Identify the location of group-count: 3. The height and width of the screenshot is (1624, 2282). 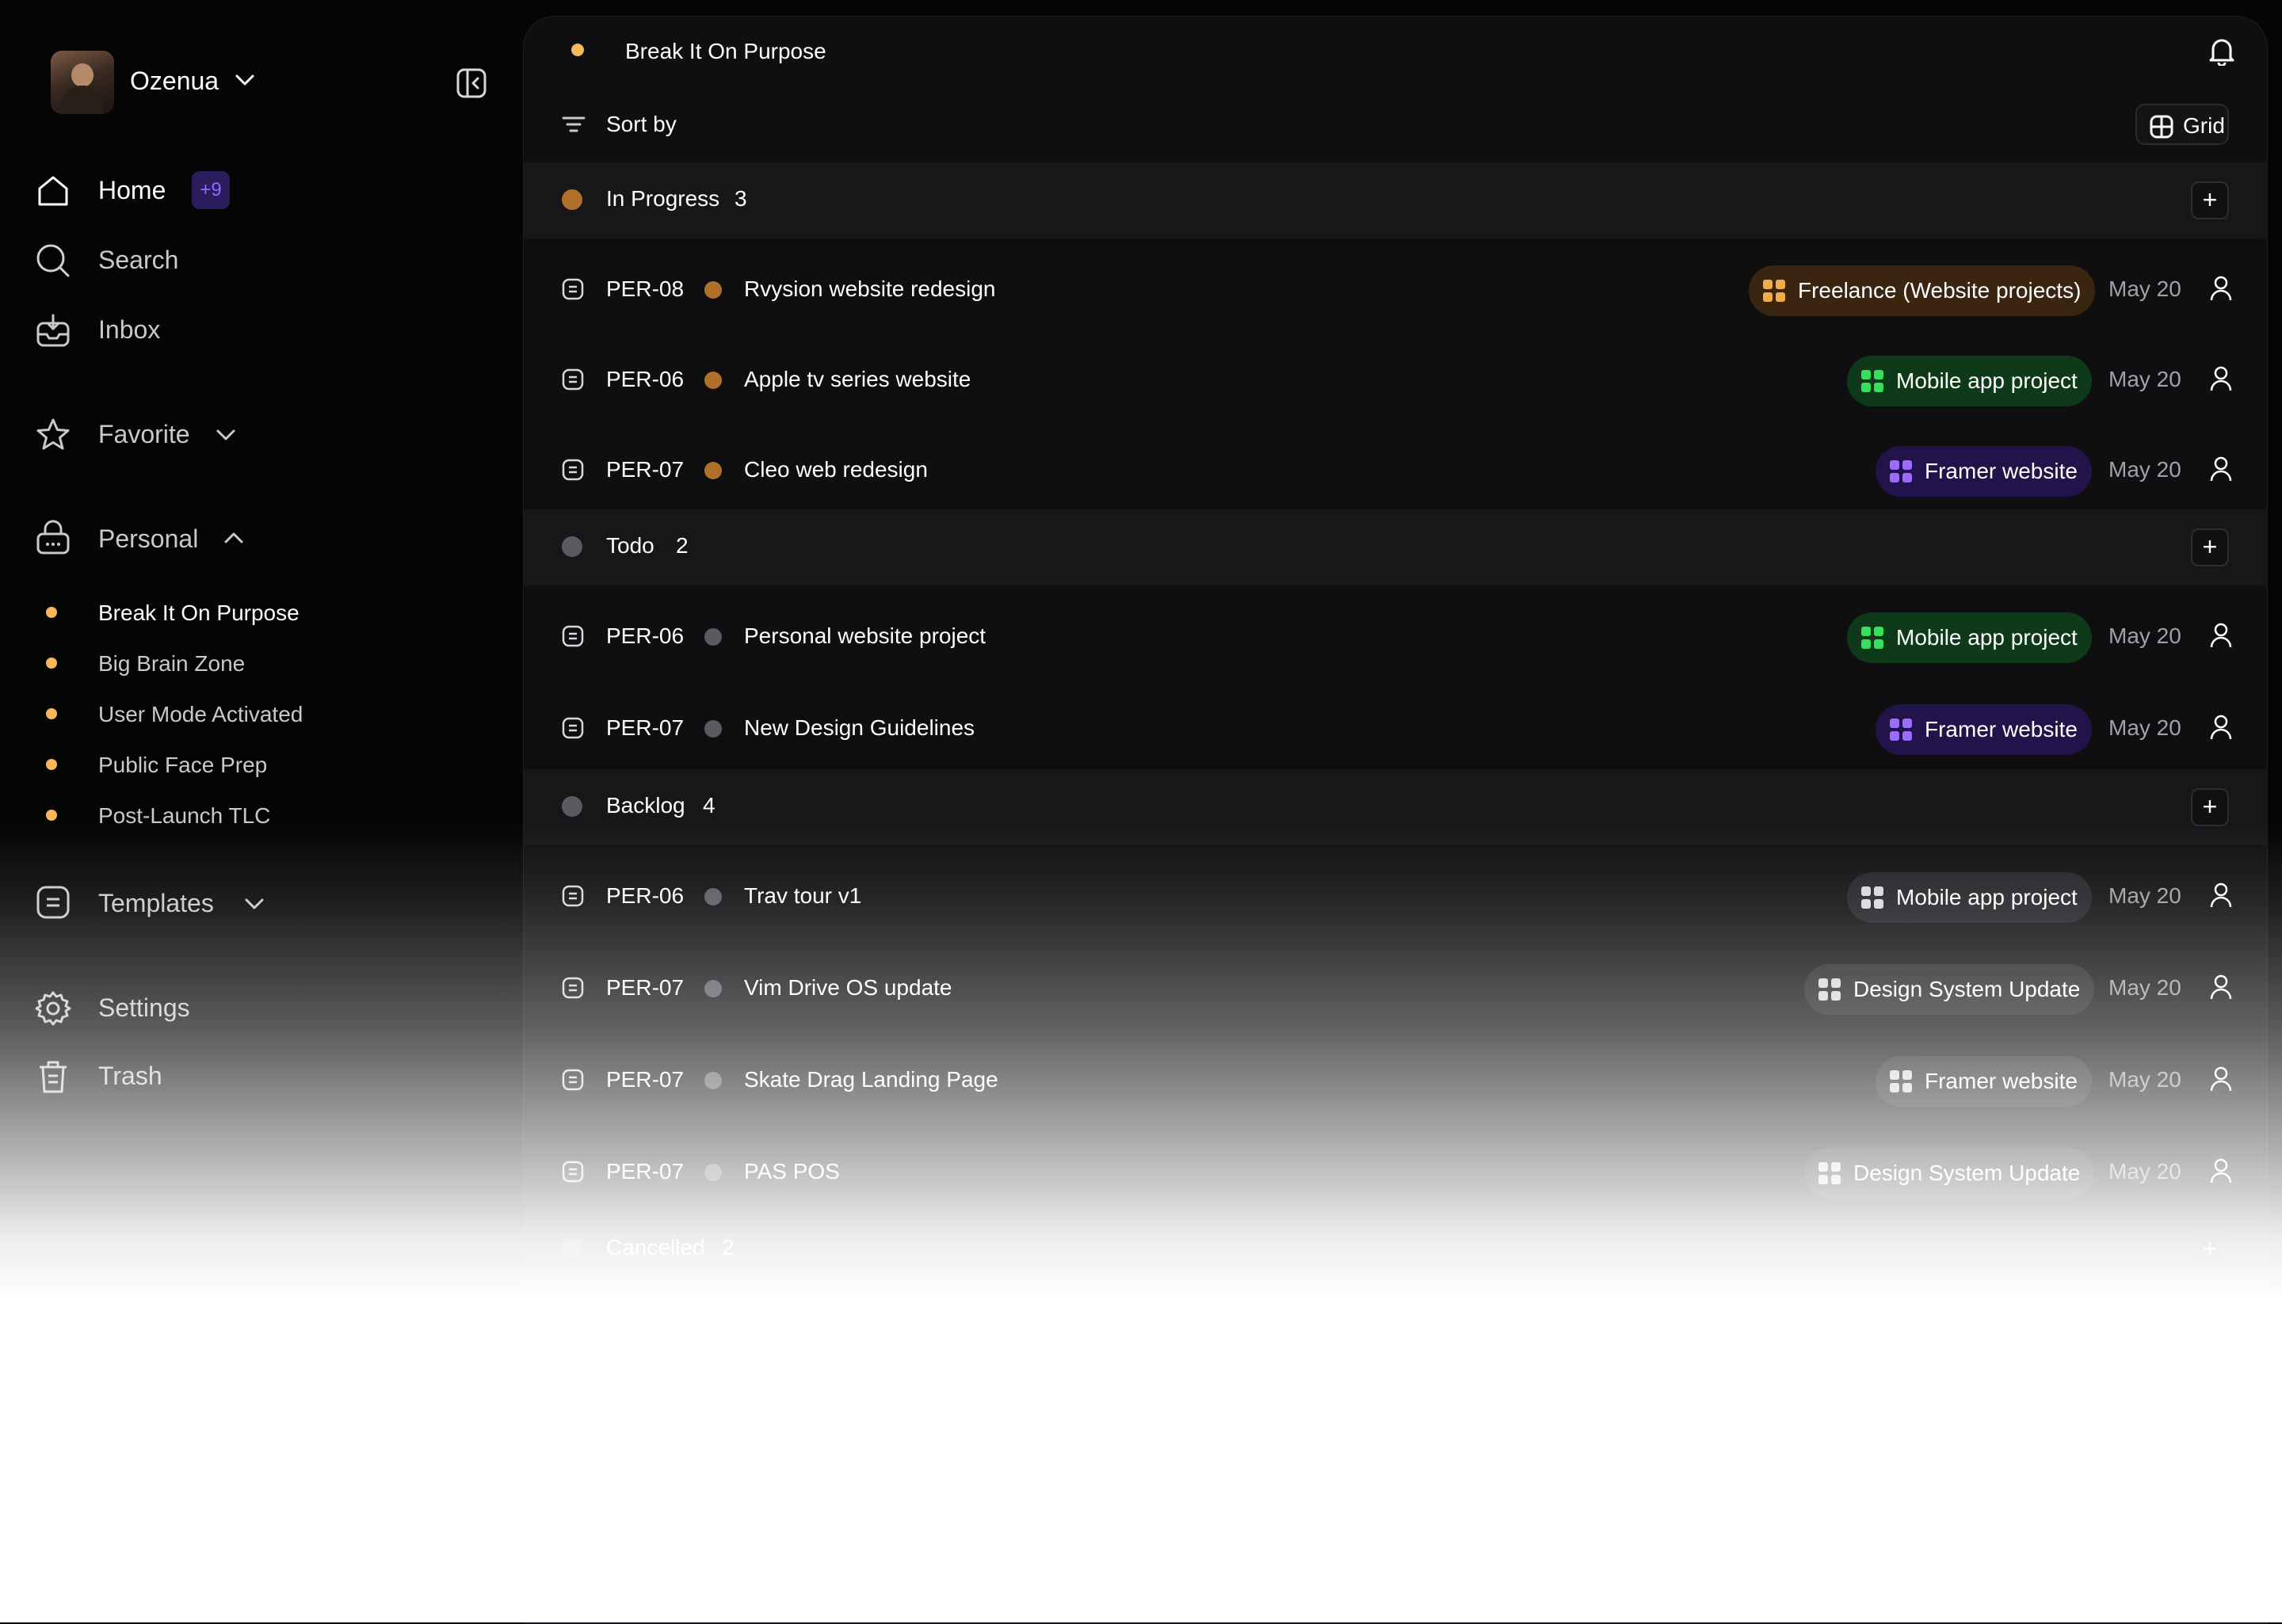
(741, 199).